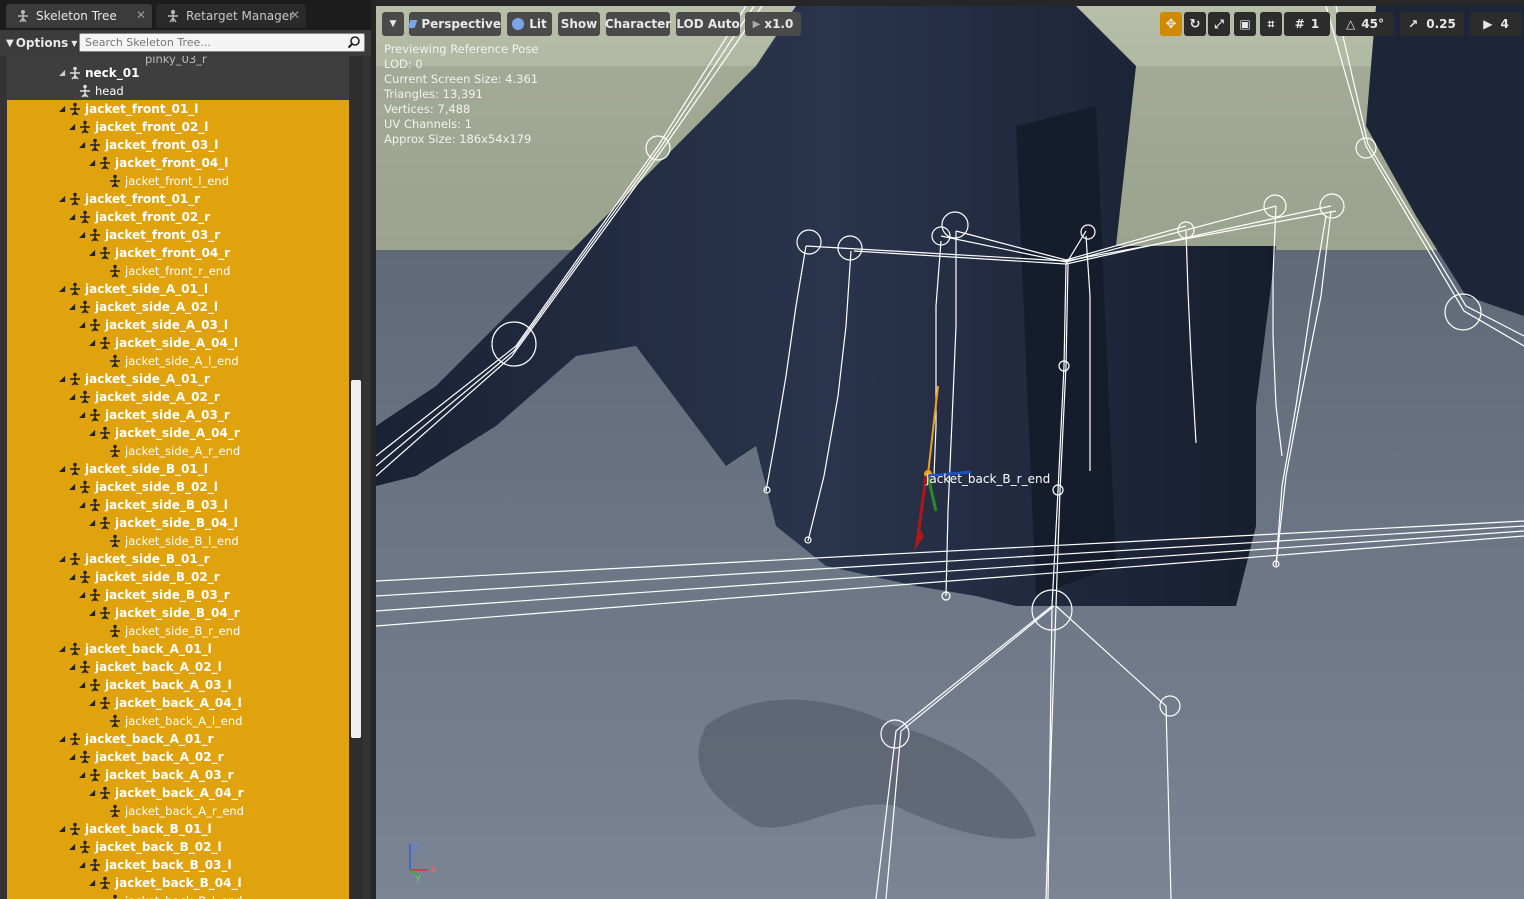  I want to click on tree-row: ◢ jacket_front_03_l, so click(178, 145).